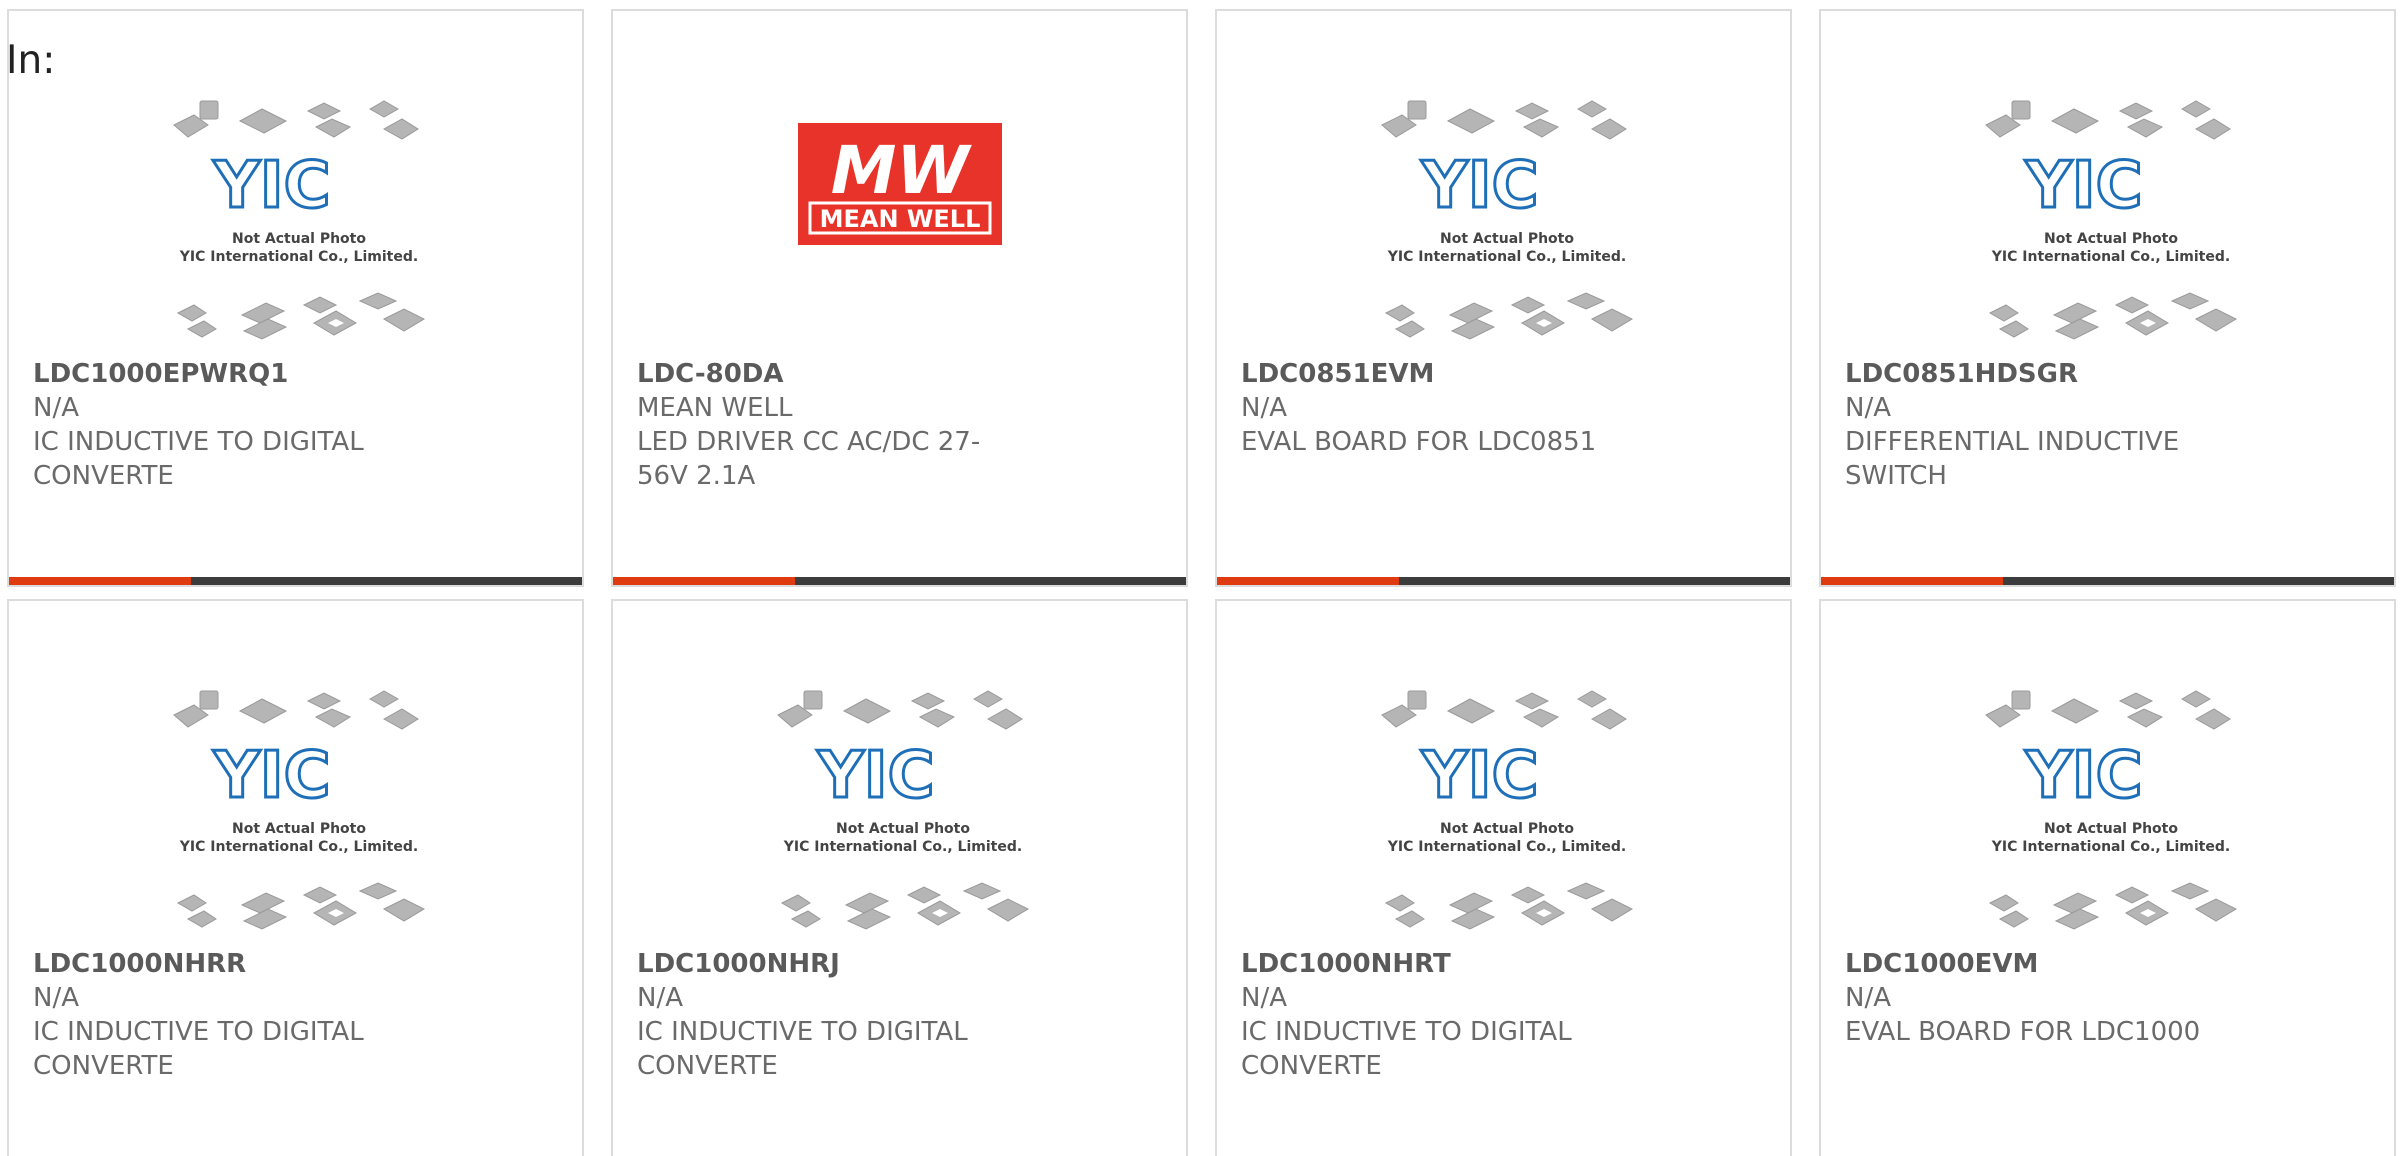 Image resolution: width=2400 pixels, height=1156 pixels. Describe the element at coordinates (899, 964) in the screenshot. I see `part-number: LDC1000NHRJ` at that location.